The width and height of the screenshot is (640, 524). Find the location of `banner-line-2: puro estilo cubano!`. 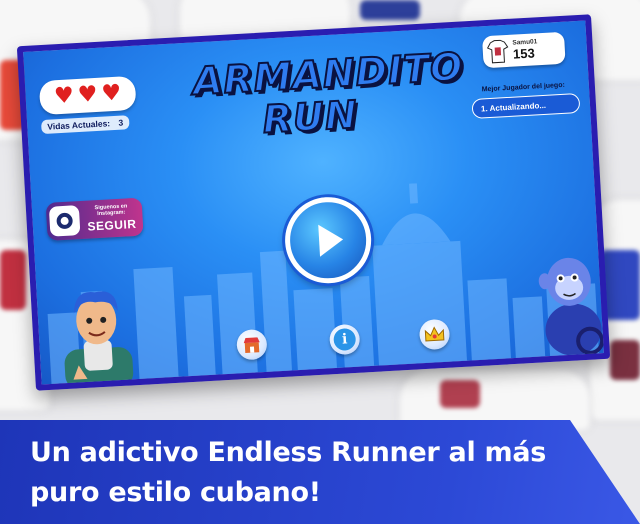

banner-line-2: puro estilo cubano! is located at coordinates (175, 492).